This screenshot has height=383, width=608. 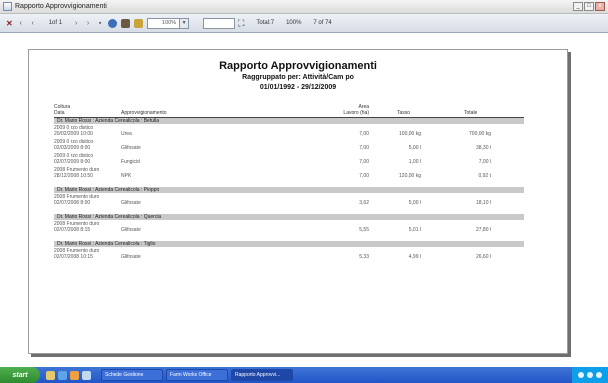 What do you see at coordinates (126, 23) in the screenshot?
I see `print-icon` at bounding box center [126, 23].